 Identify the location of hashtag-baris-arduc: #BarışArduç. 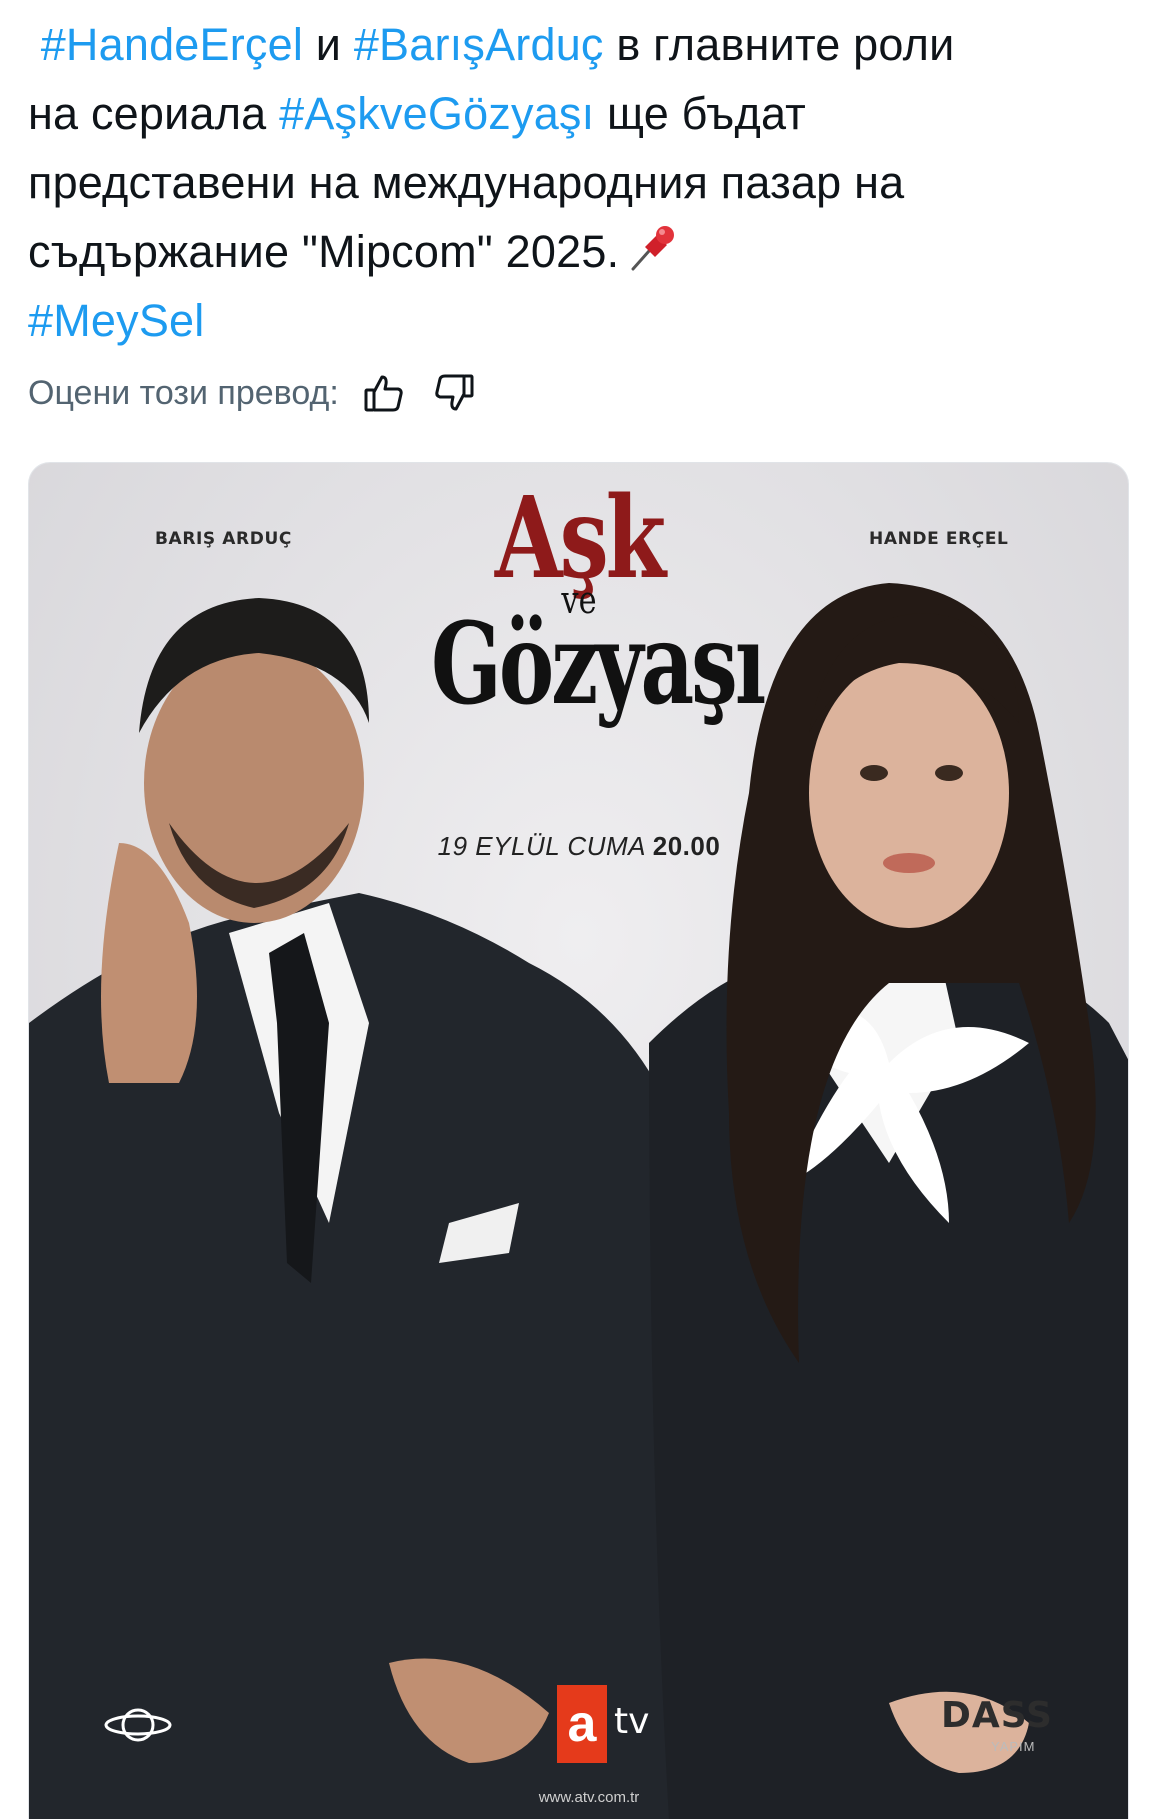
(479, 44).